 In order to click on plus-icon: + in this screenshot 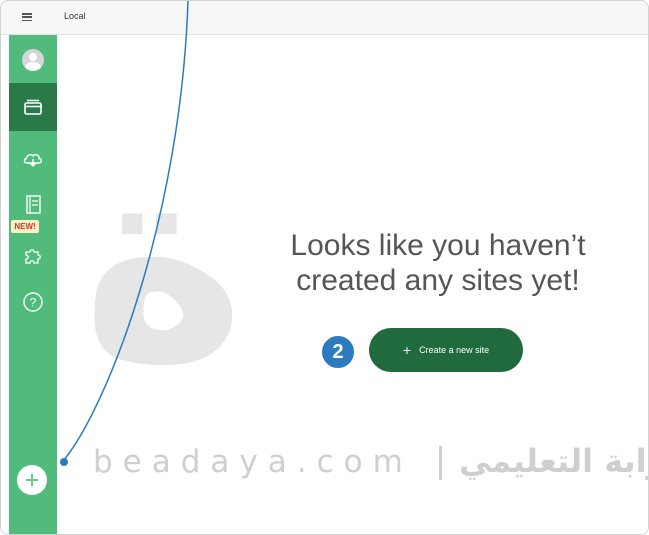, I will do `click(407, 350)`.